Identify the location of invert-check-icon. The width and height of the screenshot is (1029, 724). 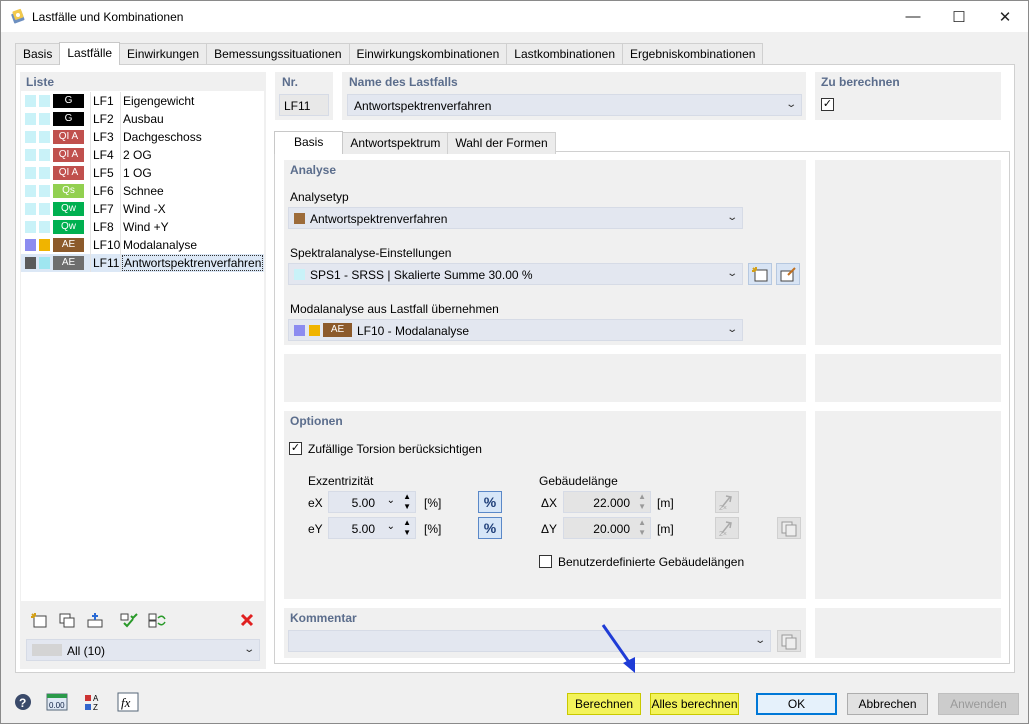
(157, 620).